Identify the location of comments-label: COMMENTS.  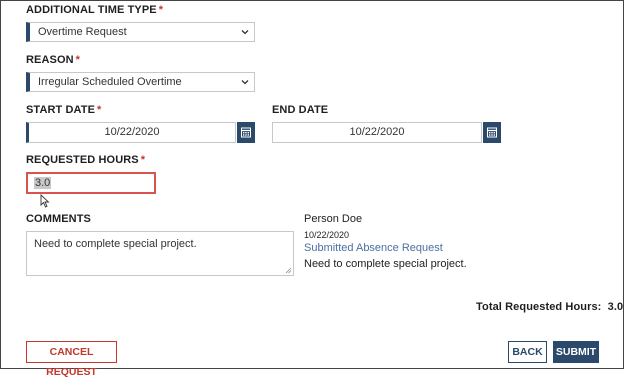
(58, 219).